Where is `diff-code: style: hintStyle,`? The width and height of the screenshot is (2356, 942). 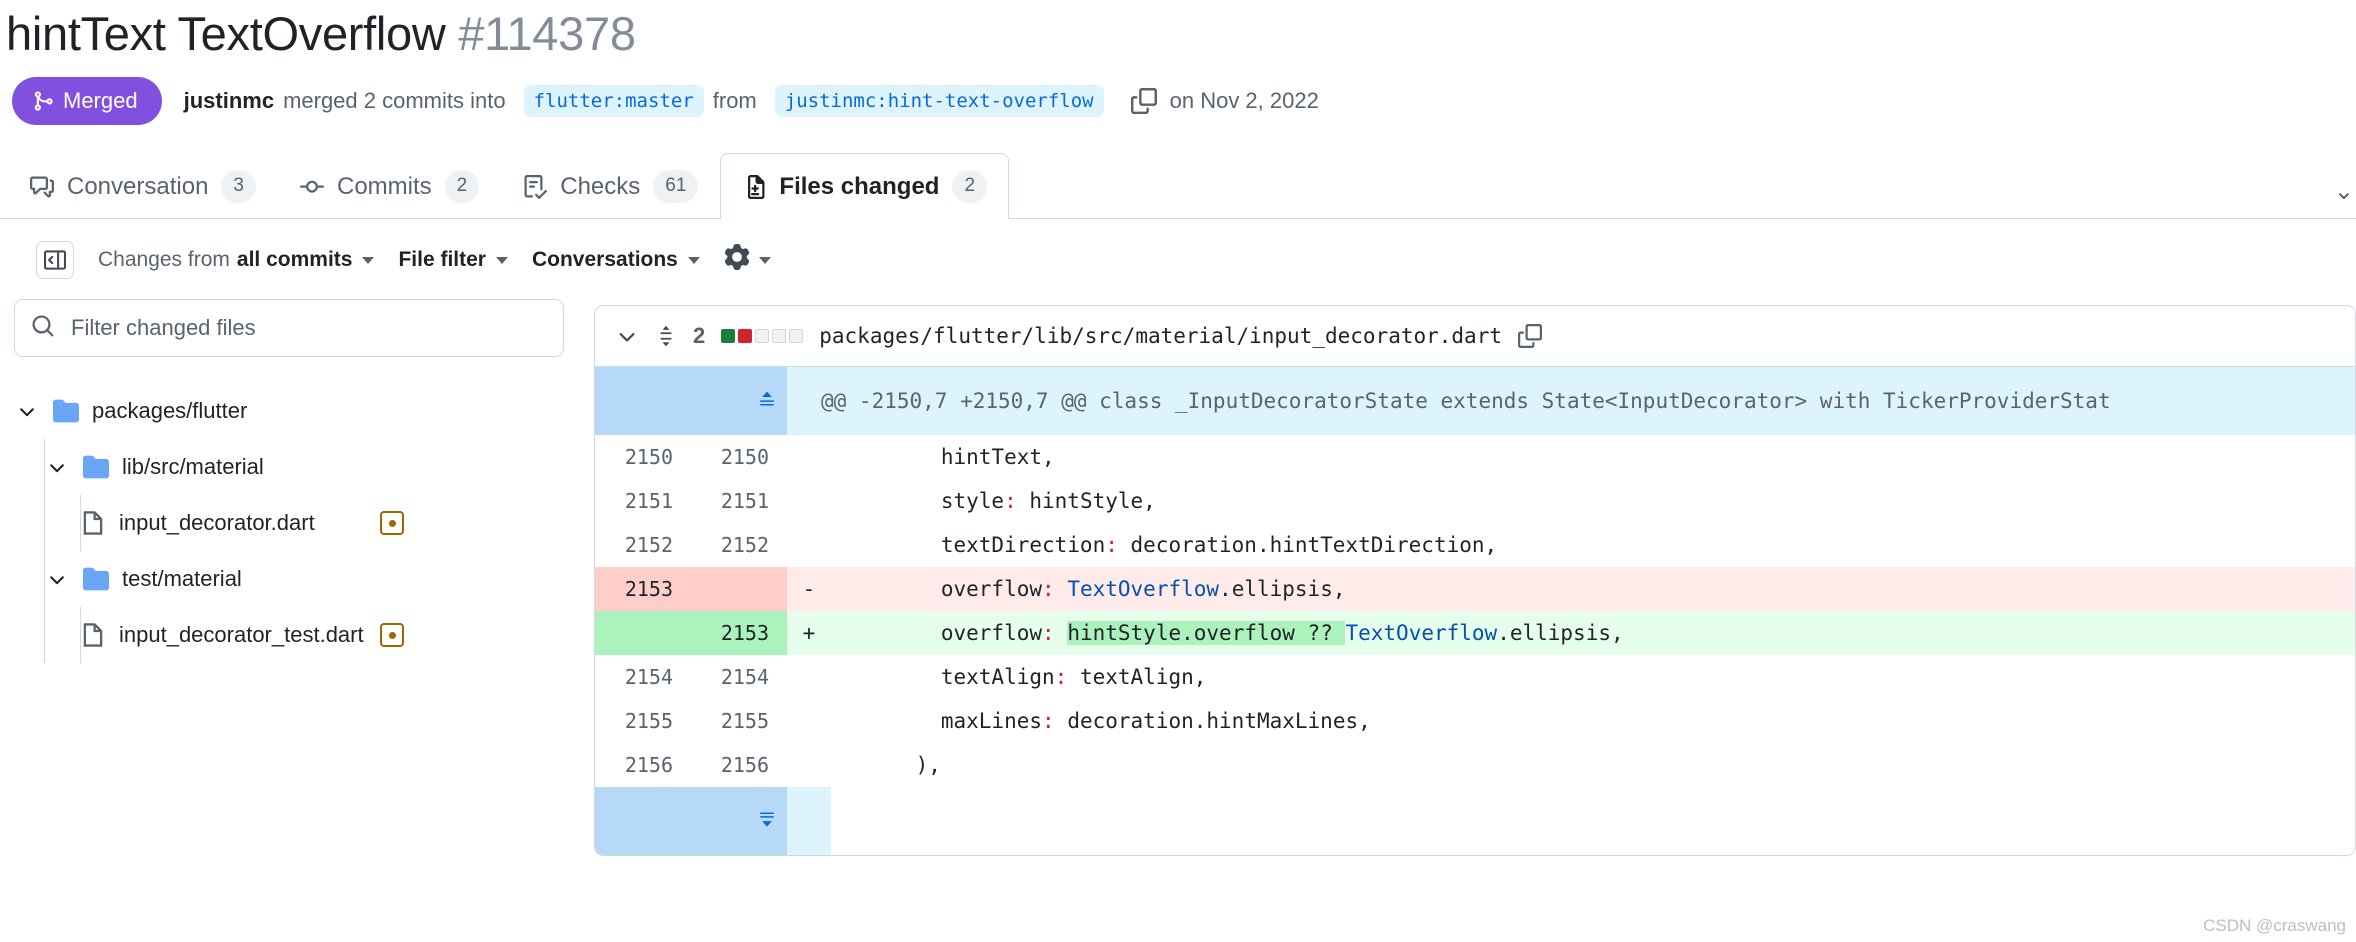 diff-code: style: hintStyle, is located at coordinates (1593, 501).